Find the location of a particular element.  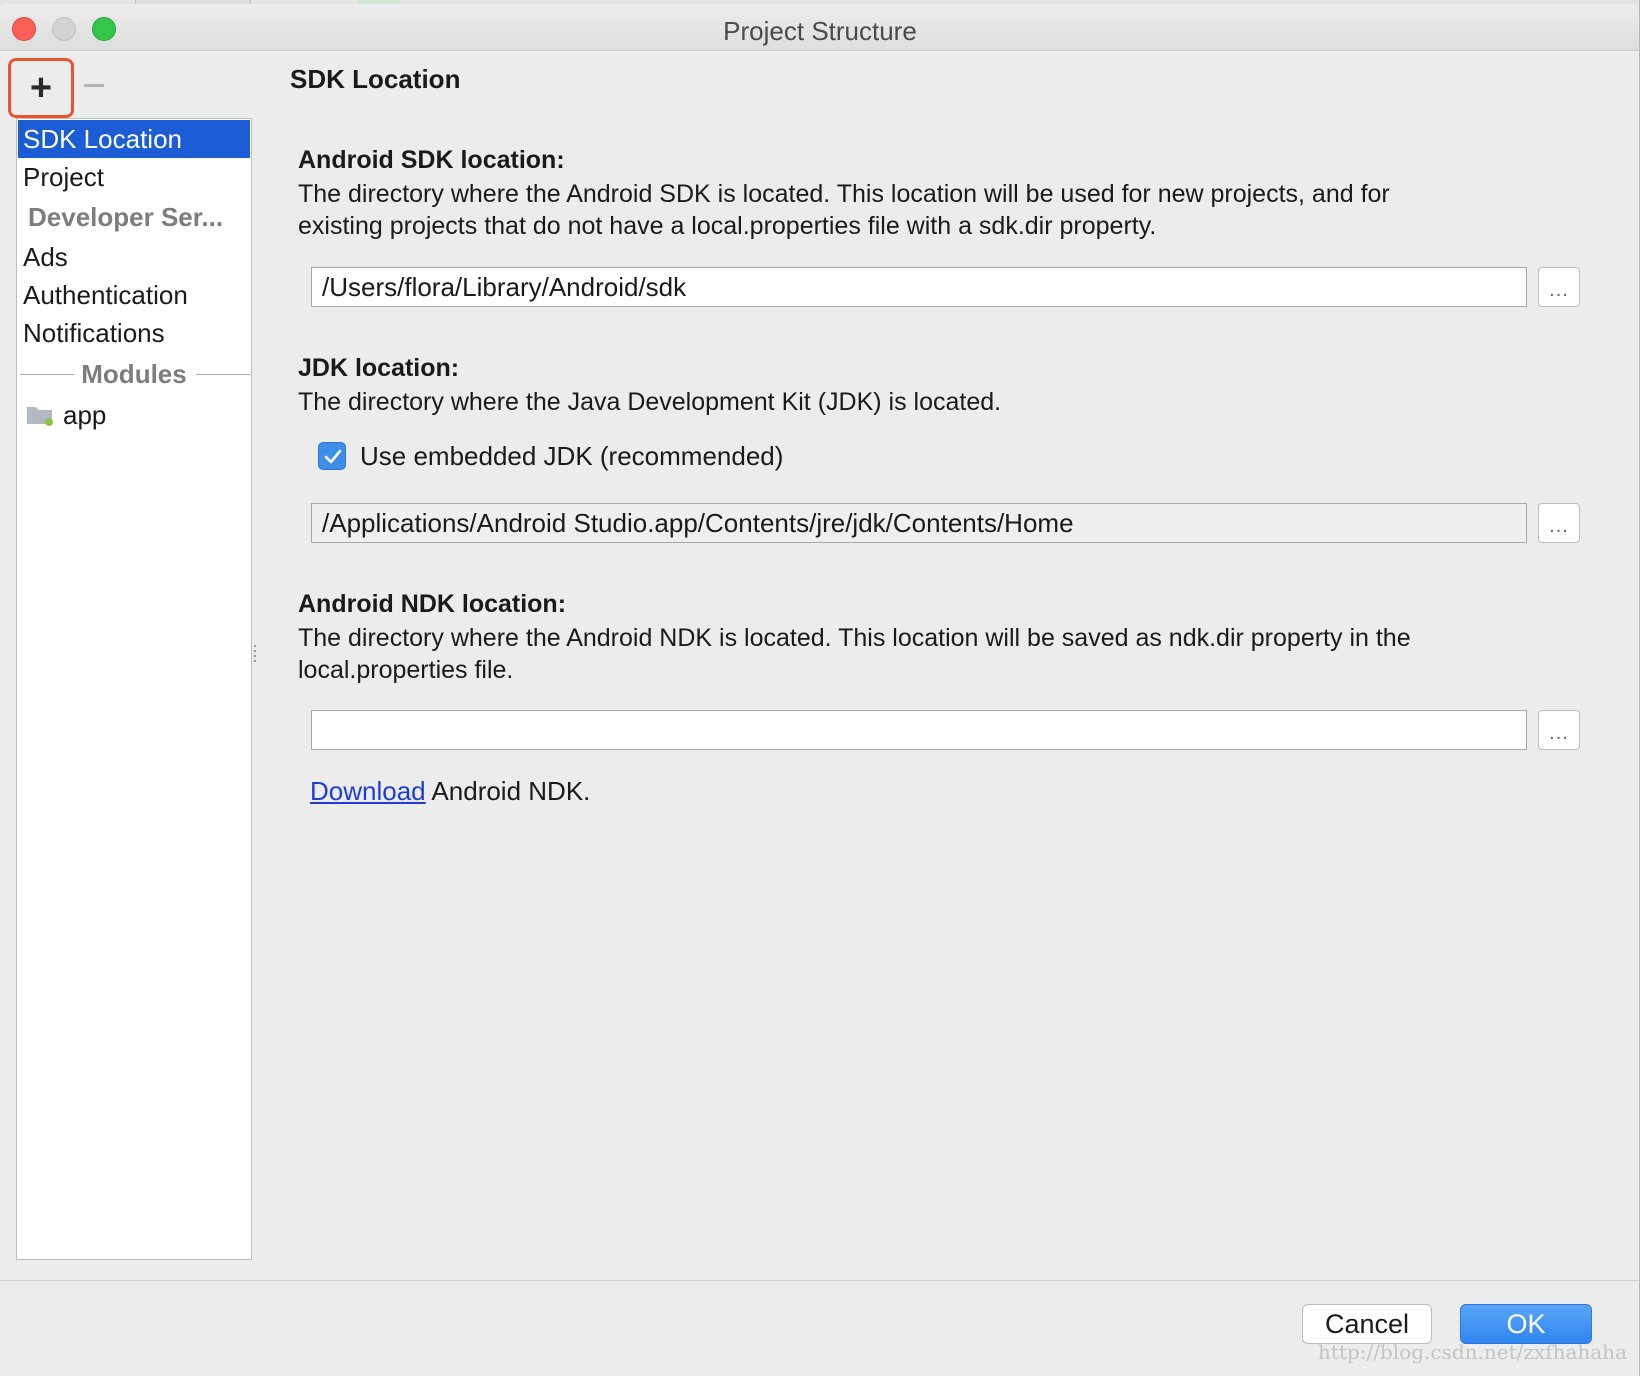

modules-header: Modules is located at coordinates (134, 374).